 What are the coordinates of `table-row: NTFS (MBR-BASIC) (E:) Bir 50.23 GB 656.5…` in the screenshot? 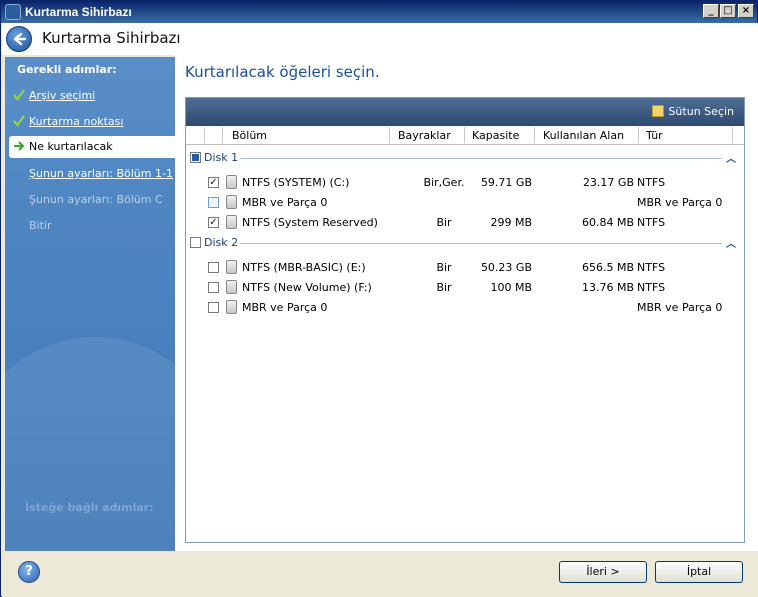 It's located at (465, 267).